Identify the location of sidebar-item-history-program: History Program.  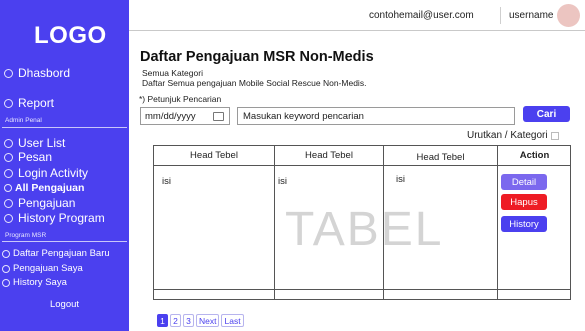
(54, 218).